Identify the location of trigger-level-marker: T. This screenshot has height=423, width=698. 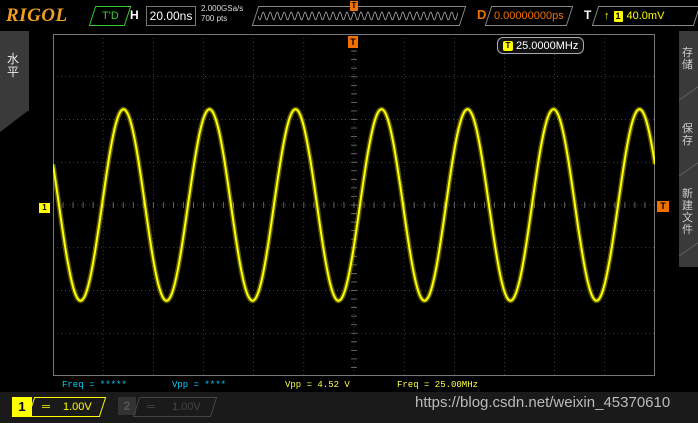
(663, 206).